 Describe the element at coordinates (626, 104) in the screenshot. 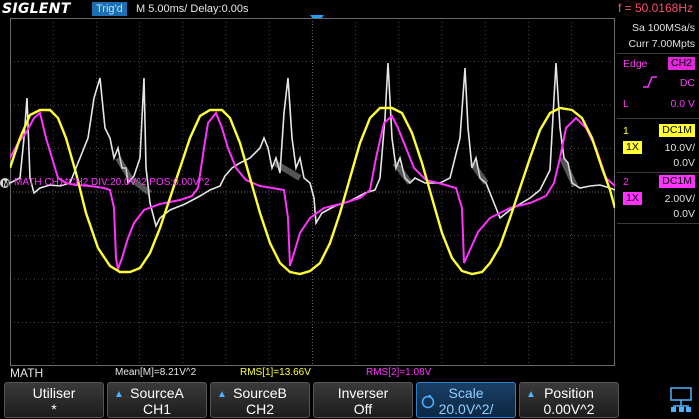

I see `trigger-level-label: L` at that location.